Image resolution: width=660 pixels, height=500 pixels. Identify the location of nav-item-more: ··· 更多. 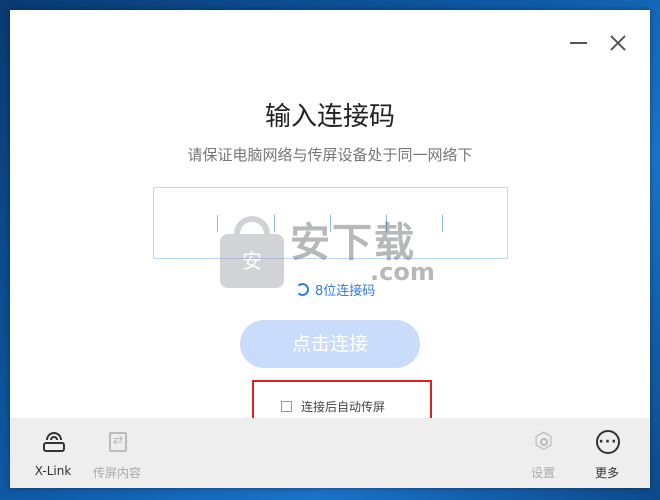
(607, 453).